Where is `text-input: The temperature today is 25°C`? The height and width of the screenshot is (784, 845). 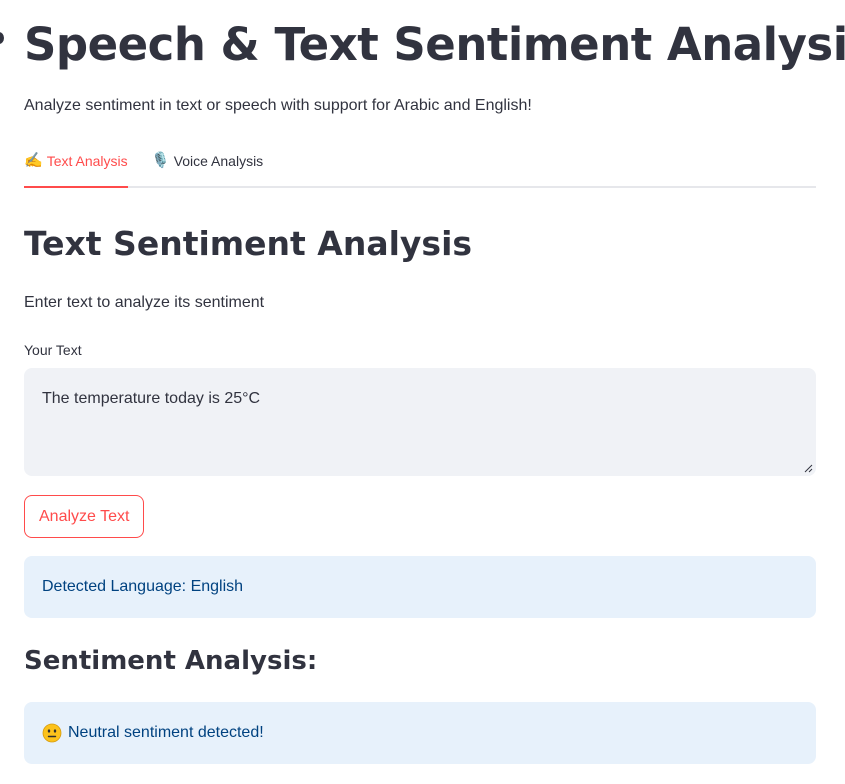
text-input: The temperature today is 25°C is located at coordinates (420, 422).